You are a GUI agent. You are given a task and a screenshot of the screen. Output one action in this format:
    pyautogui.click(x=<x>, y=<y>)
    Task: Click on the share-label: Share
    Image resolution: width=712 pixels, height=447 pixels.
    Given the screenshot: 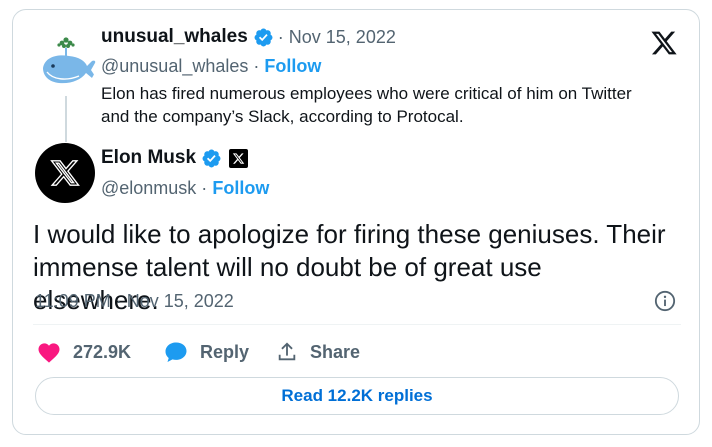 What is the action you would take?
    pyautogui.click(x=335, y=351)
    